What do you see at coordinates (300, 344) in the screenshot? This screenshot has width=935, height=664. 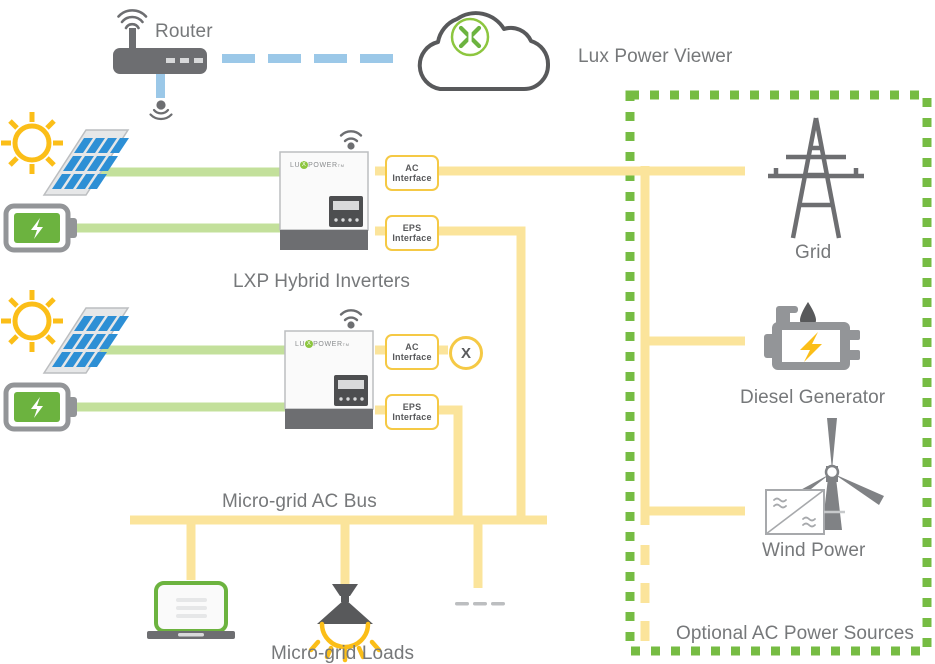 I see `inverter-2-brand-text: LU` at bounding box center [300, 344].